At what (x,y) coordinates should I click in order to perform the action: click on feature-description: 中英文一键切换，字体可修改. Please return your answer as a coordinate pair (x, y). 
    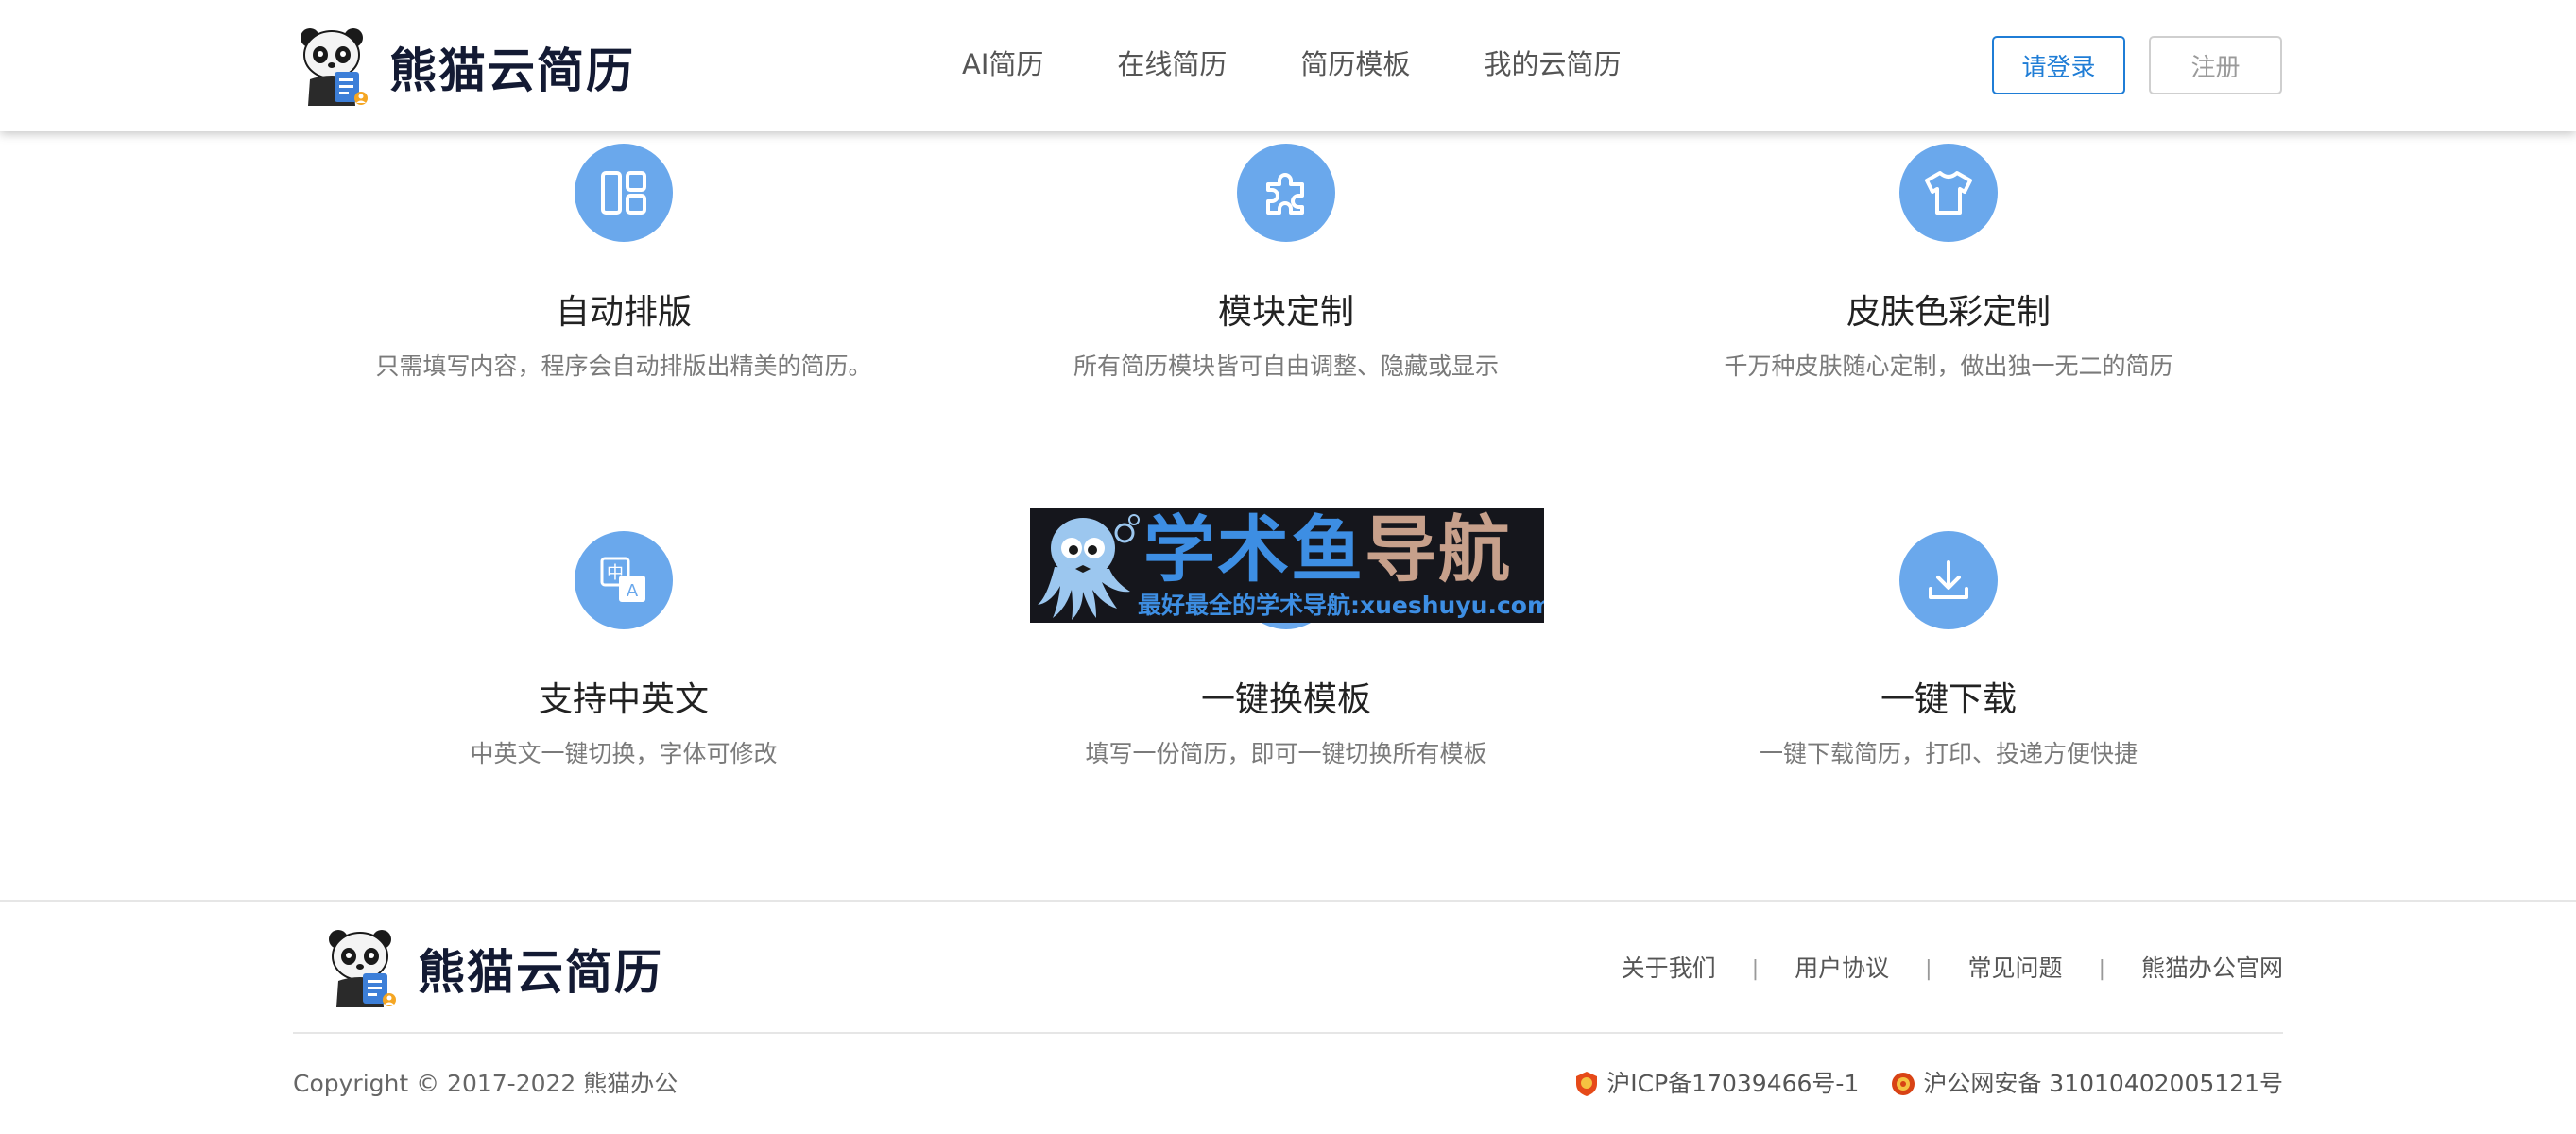
    Looking at the image, I should click on (624, 753).